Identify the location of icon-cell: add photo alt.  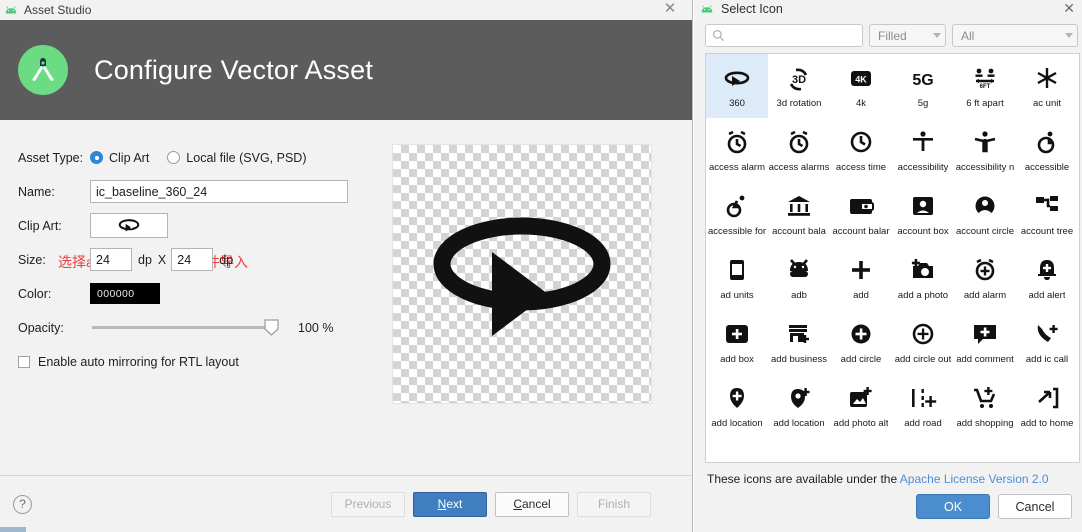
(861, 406).